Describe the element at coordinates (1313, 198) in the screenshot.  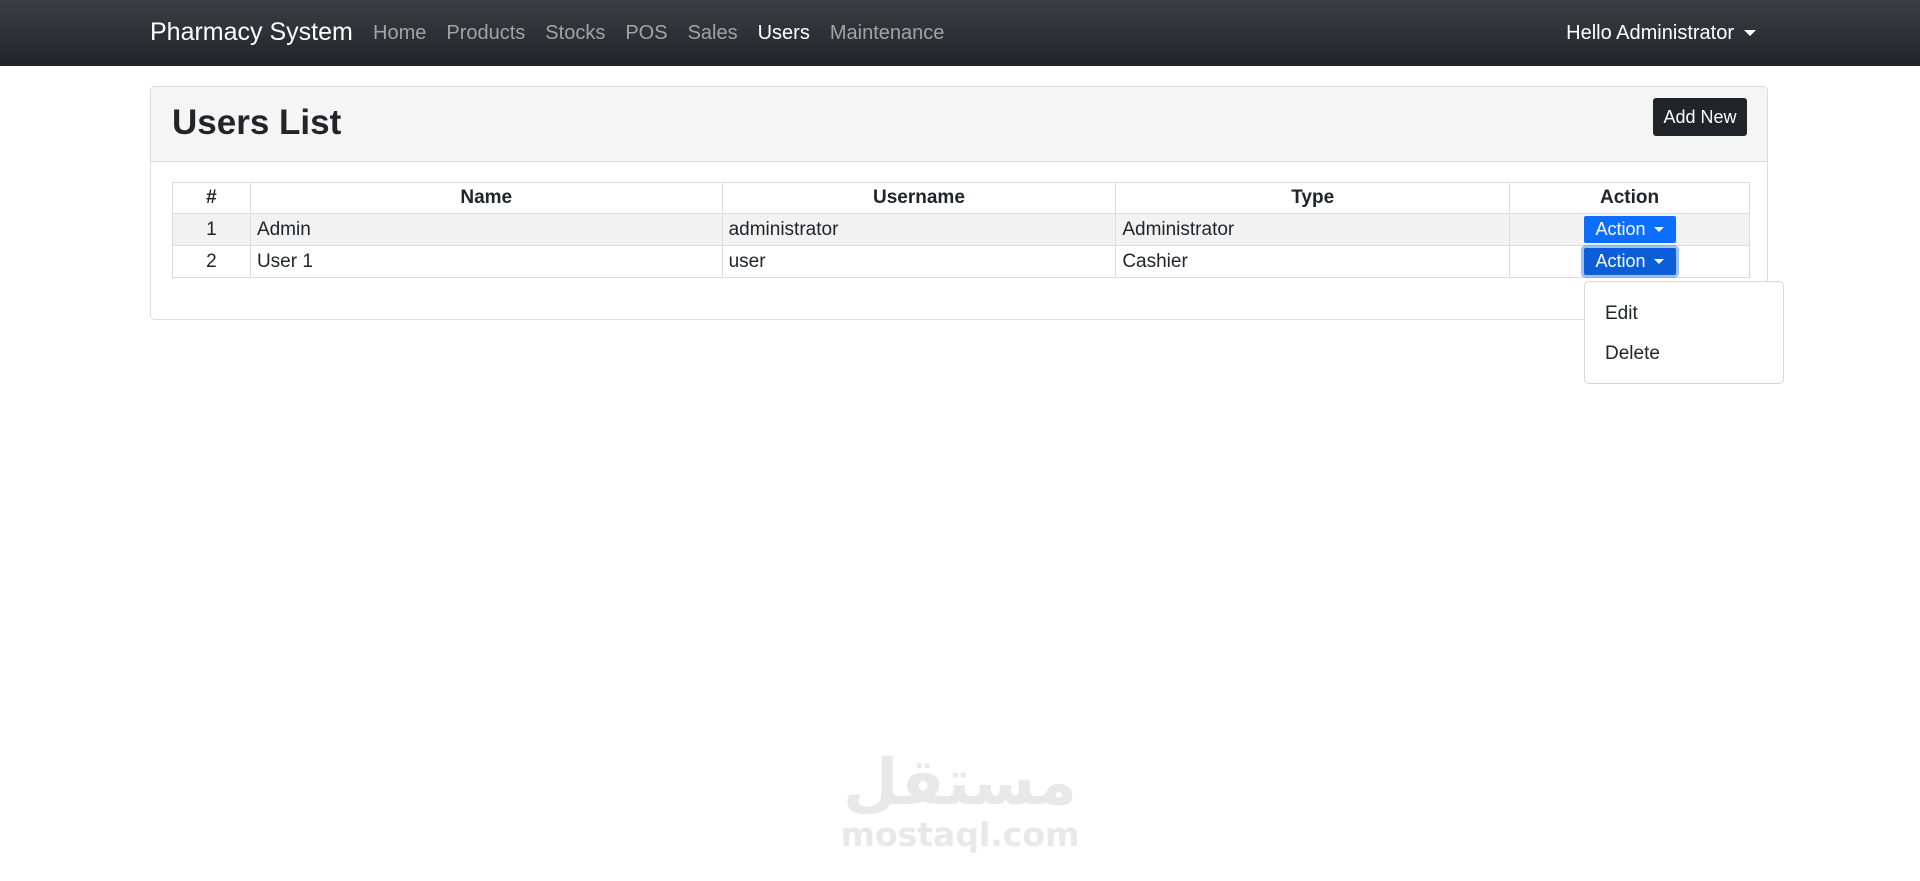
I see `column-header-type: Type` at that location.